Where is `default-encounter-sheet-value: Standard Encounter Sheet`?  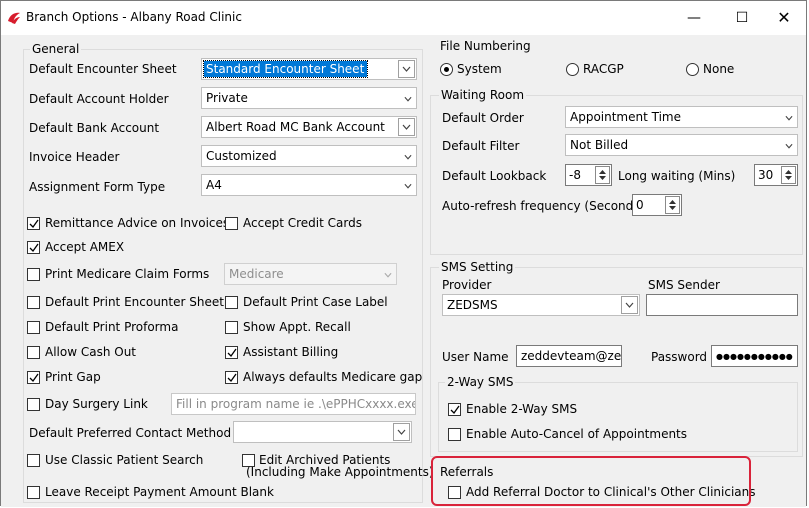 default-encounter-sheet-value: Standard Encounter Sheet is located at coordinates (285, 69).